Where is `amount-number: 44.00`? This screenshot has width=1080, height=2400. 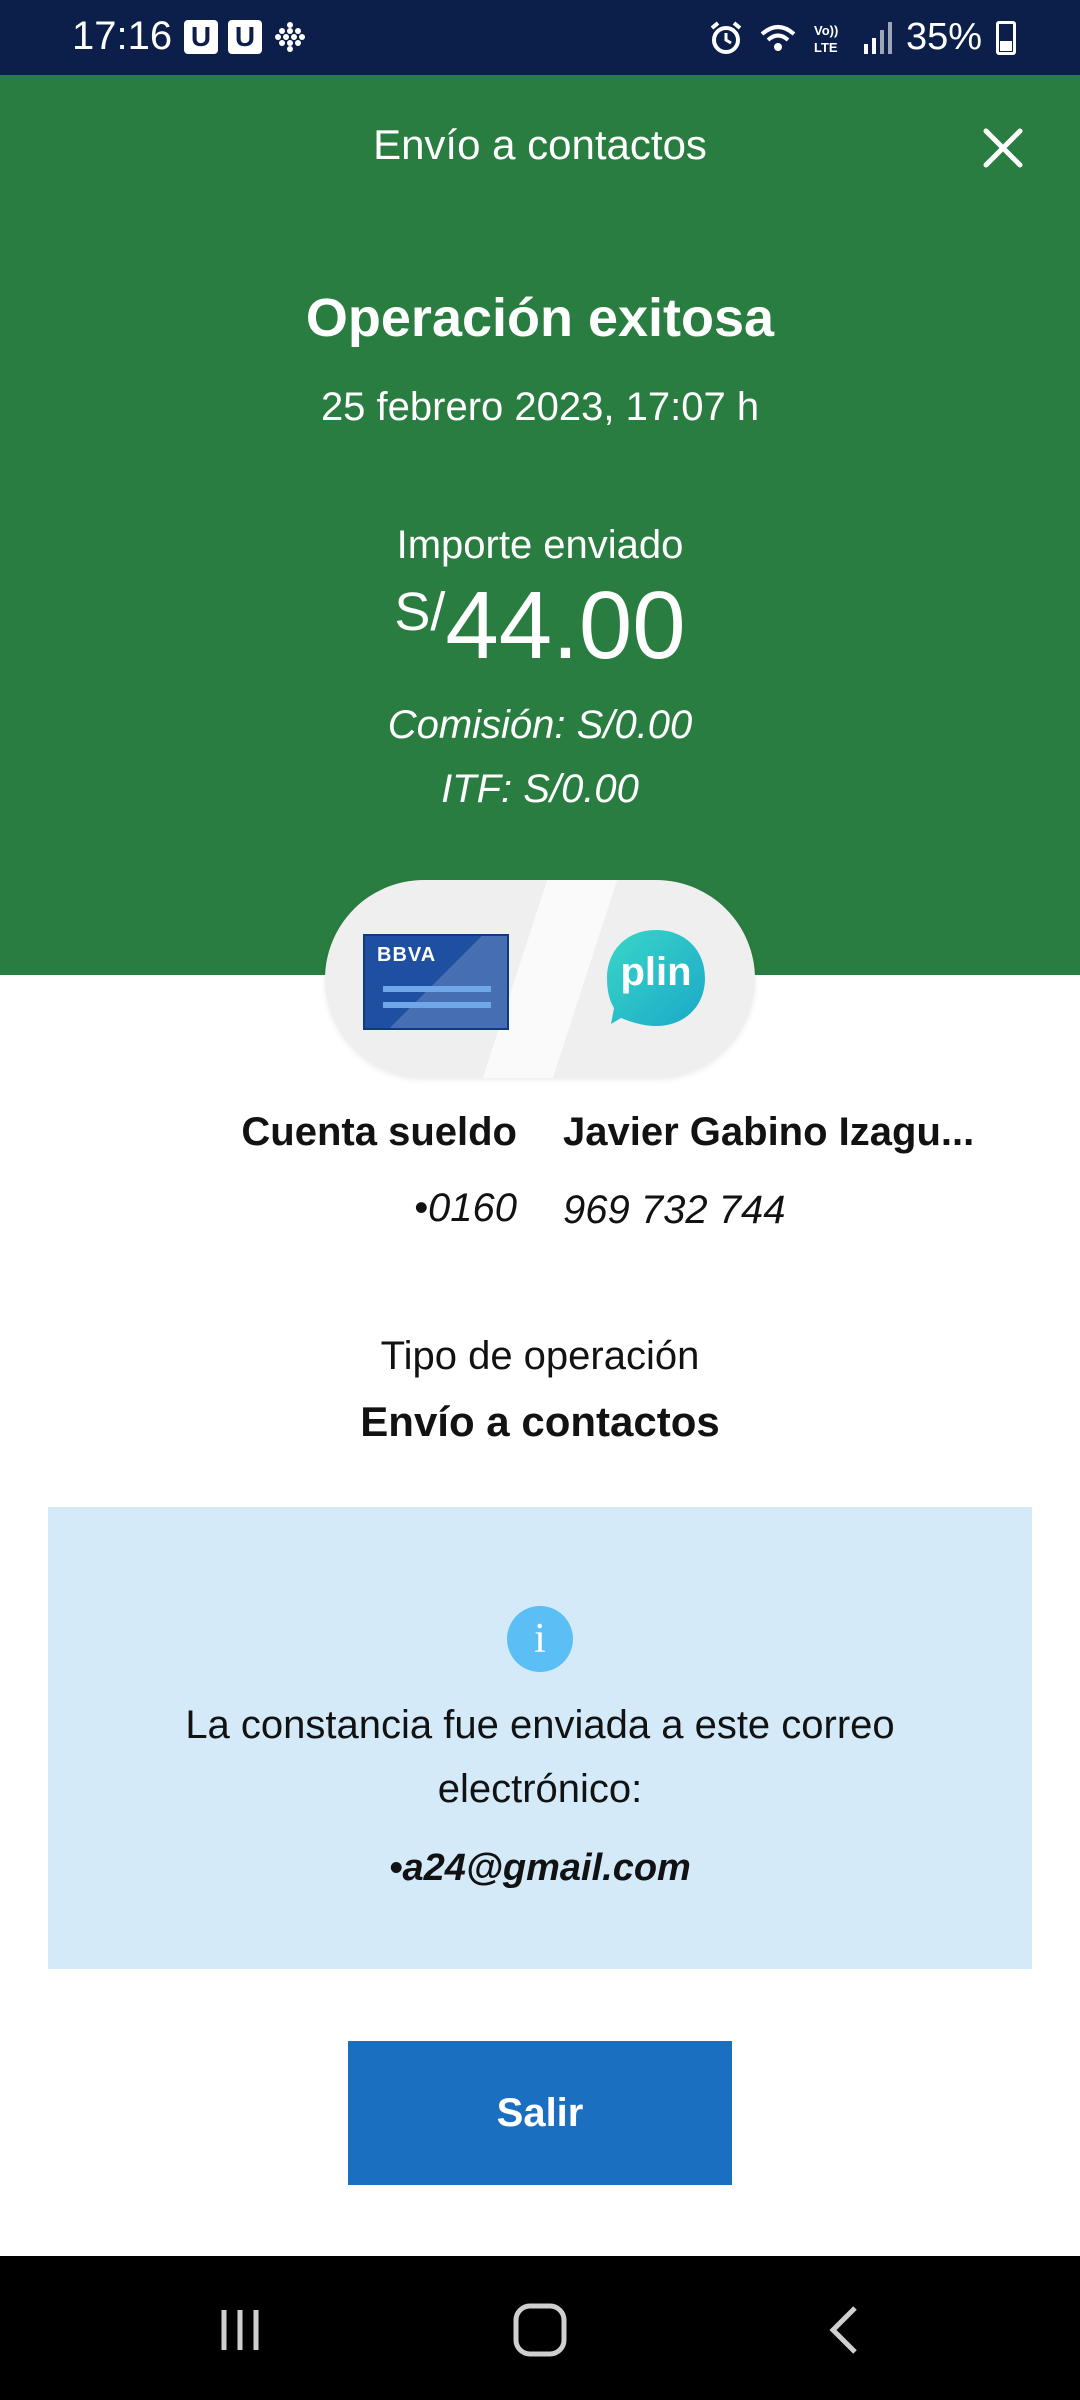 amount-number: 44.00 is located at coordinates (565, 625).